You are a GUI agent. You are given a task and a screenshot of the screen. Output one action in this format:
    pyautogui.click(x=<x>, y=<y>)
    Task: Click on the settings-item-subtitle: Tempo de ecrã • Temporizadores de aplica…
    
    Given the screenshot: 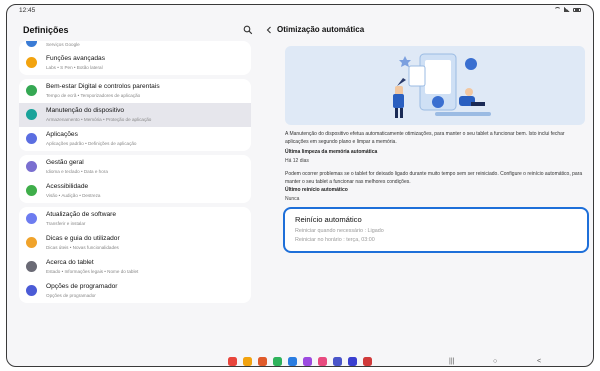 What is the action you would take?
    pyautogui.click(x=93, y=95)
    